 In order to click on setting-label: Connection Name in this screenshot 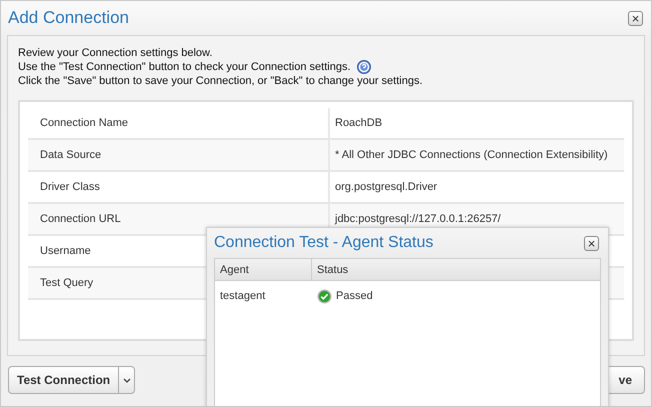, I will do `click(179, 123)`.